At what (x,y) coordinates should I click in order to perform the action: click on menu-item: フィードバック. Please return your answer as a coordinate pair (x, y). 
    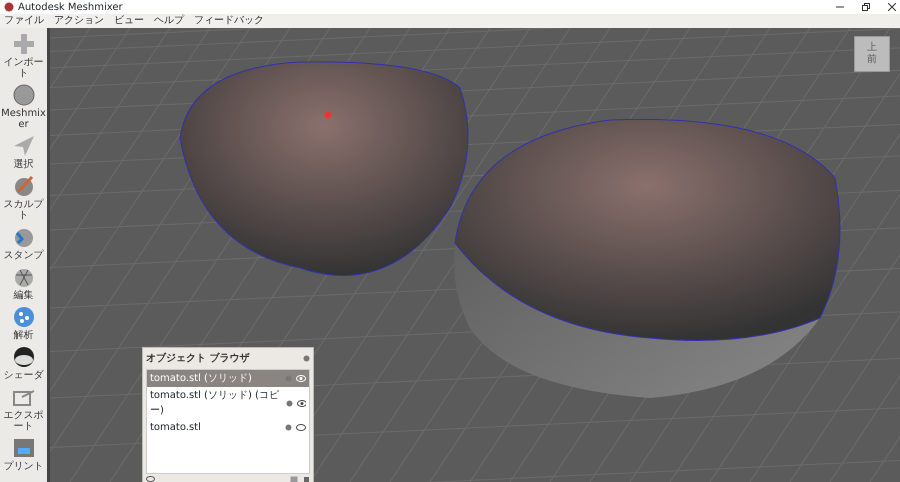
    Looking at the image, I should click on (229, 21).